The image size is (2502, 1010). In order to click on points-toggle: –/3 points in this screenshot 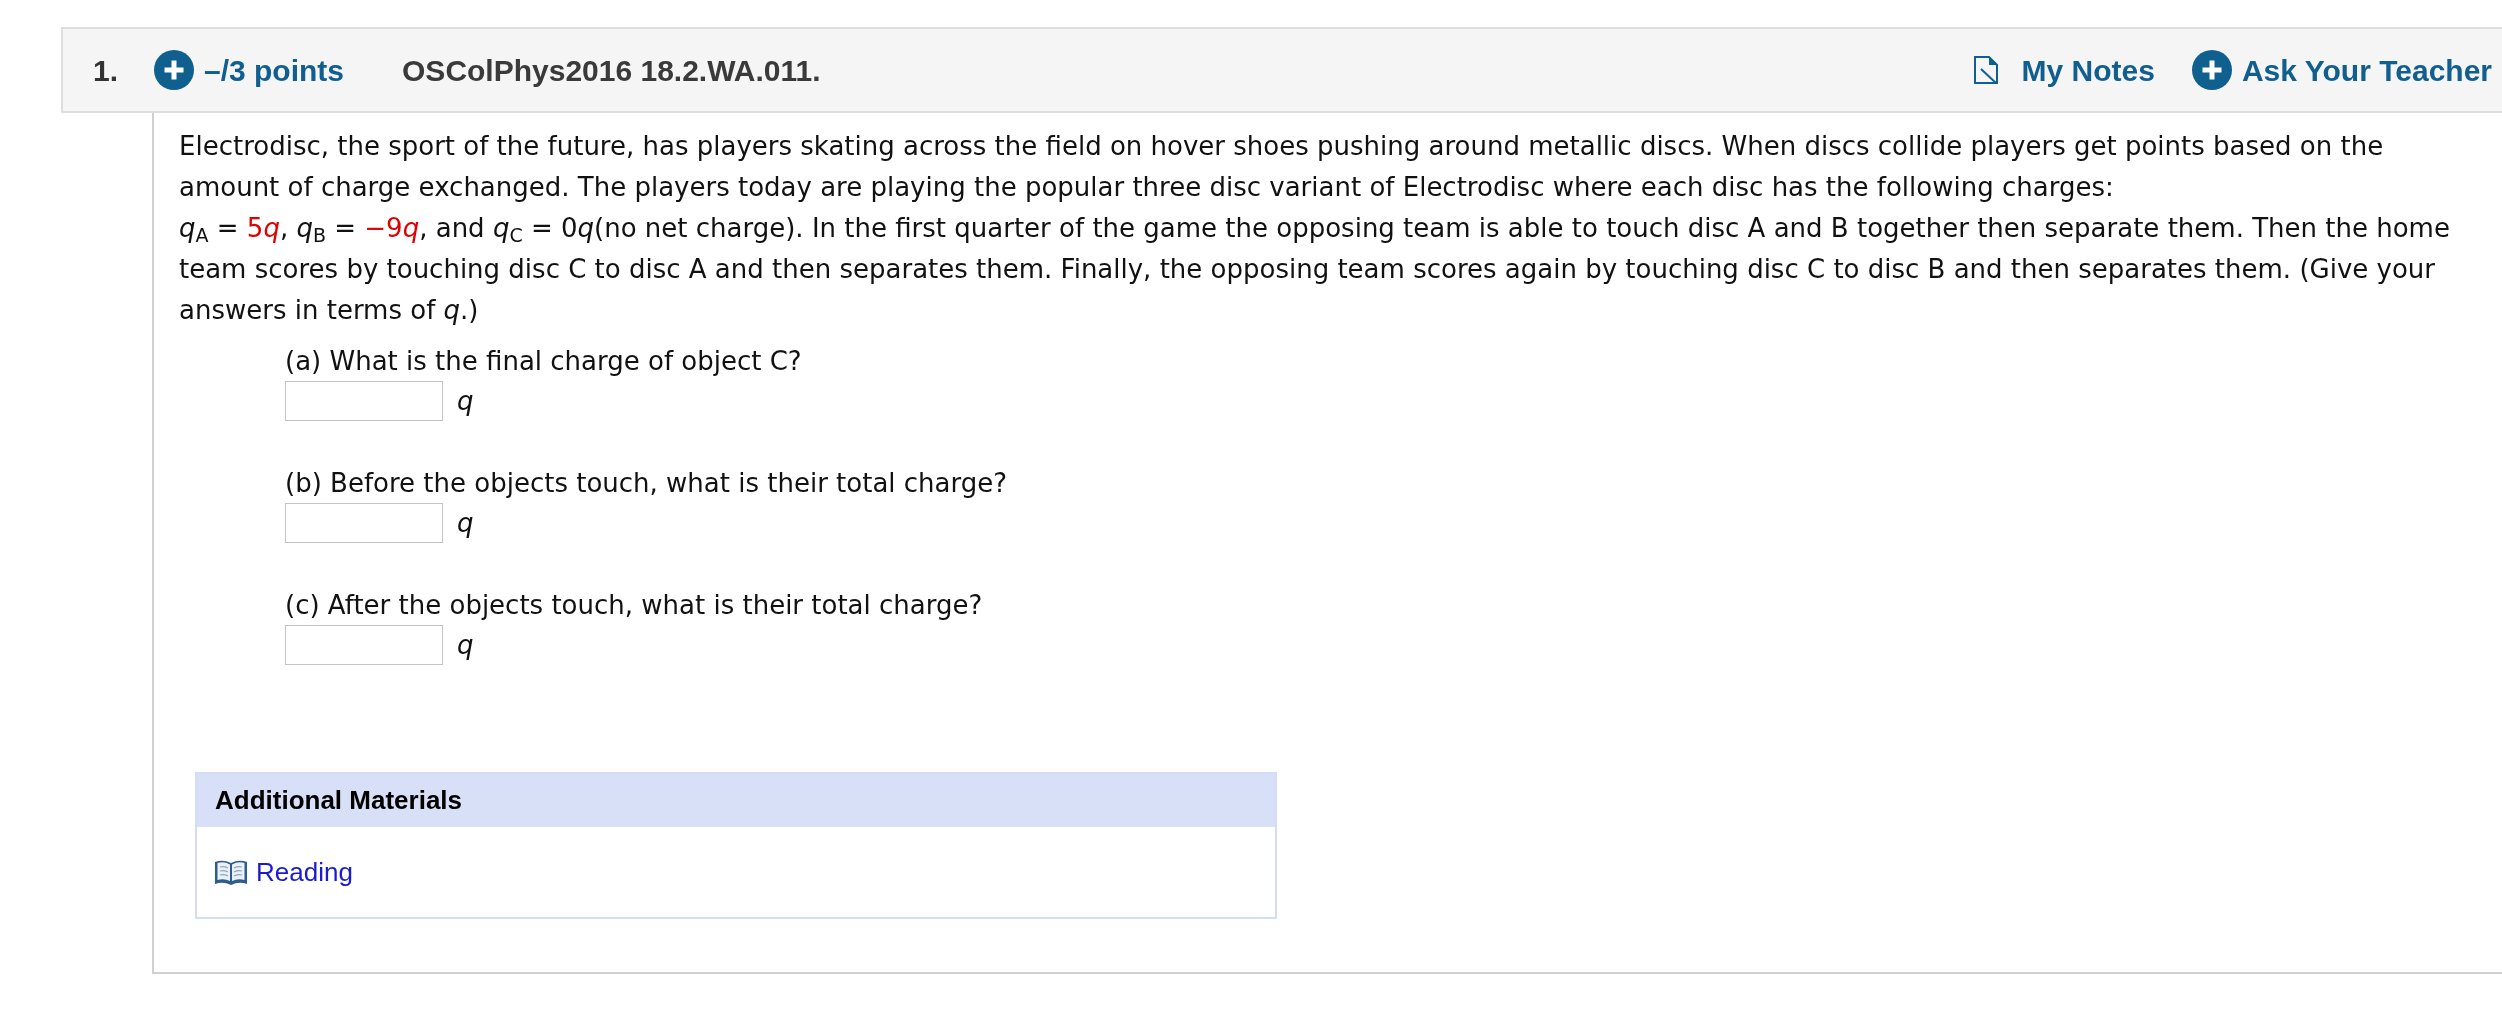, I will do `click(249, 70)`.